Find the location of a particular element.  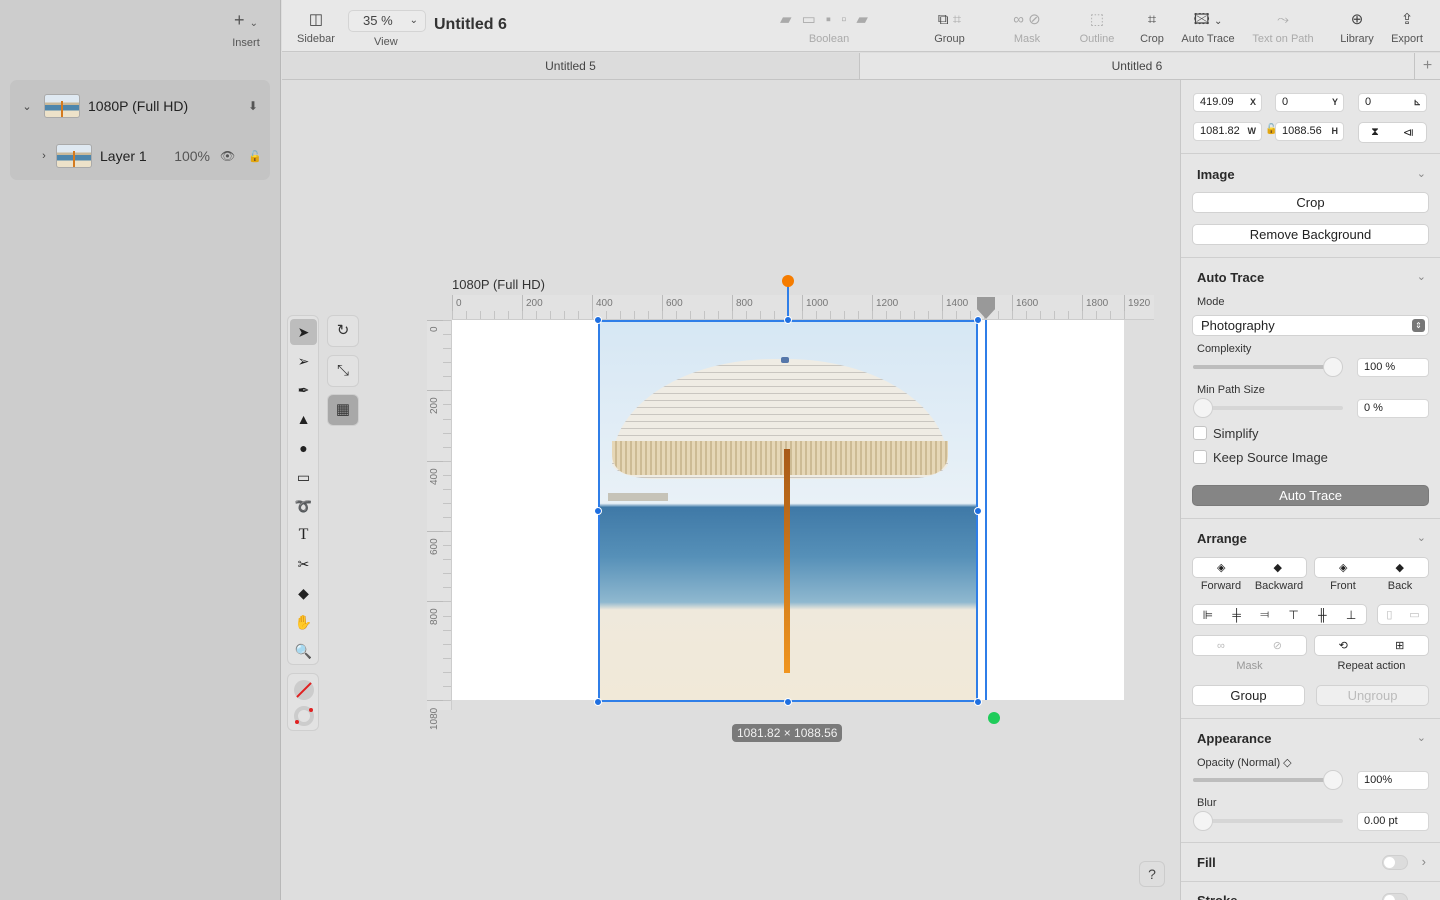

hand-tool-icon: ✋ is located at coordinates (303, 622).